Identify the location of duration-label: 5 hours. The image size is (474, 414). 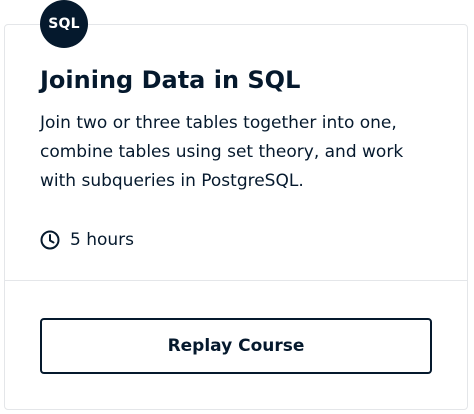
(102, 240).